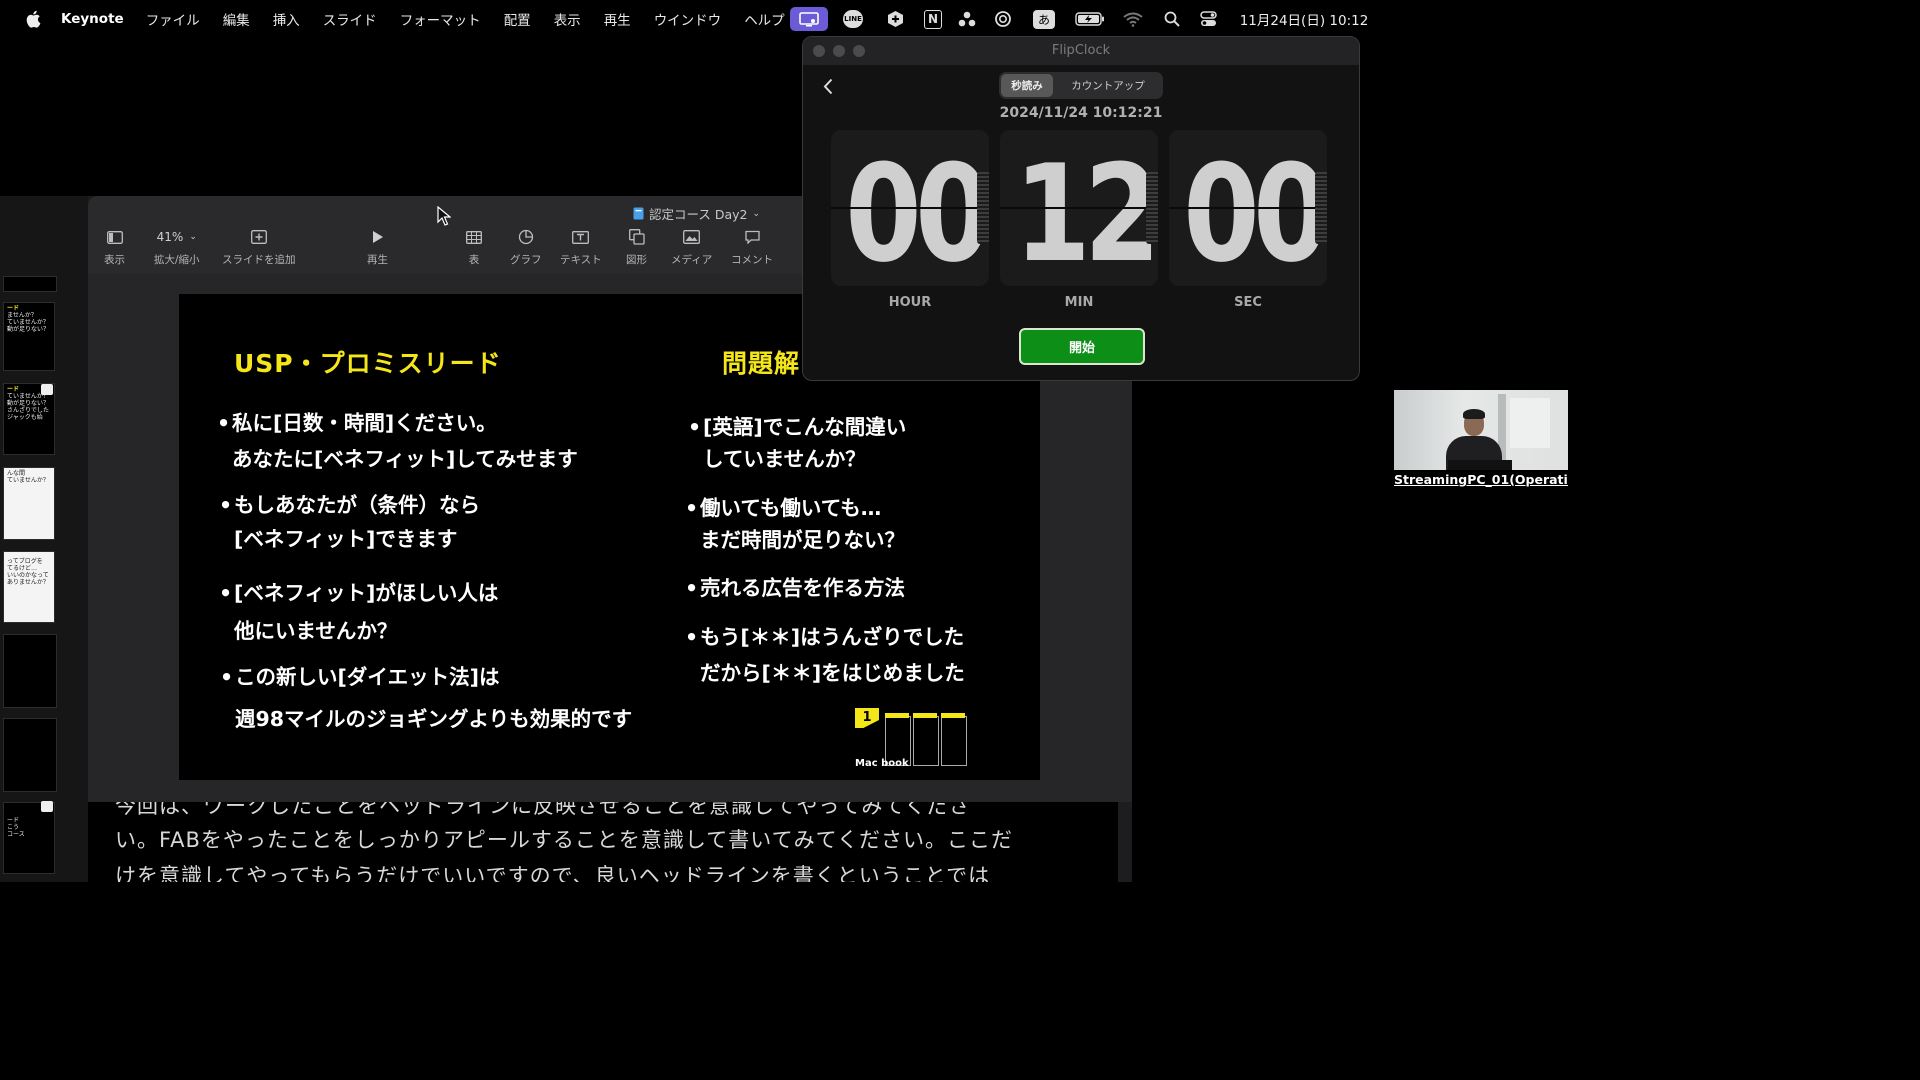 The width and height of the screenshot is (1920, 1080). I want to click on current-datetime: 2024/11/24 10:12:21, so click(1081, 113).